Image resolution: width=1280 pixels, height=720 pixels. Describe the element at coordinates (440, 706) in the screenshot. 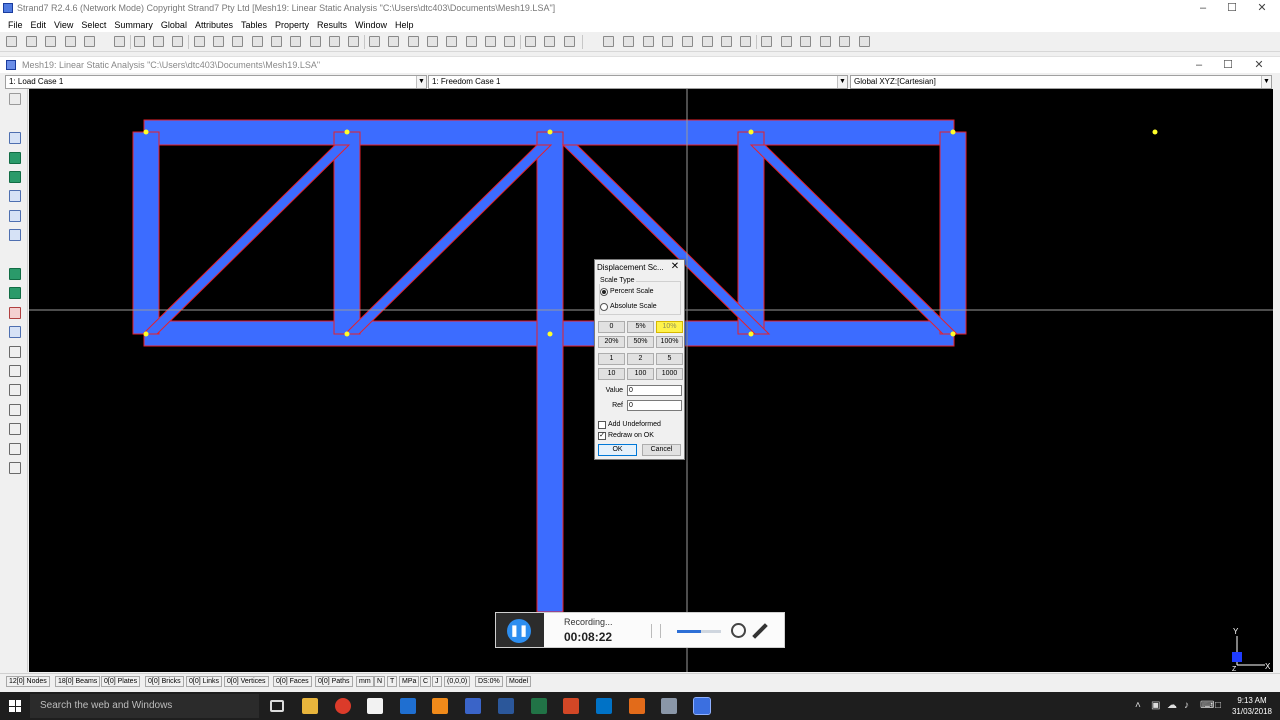

I see `vlc-icon` at that location.